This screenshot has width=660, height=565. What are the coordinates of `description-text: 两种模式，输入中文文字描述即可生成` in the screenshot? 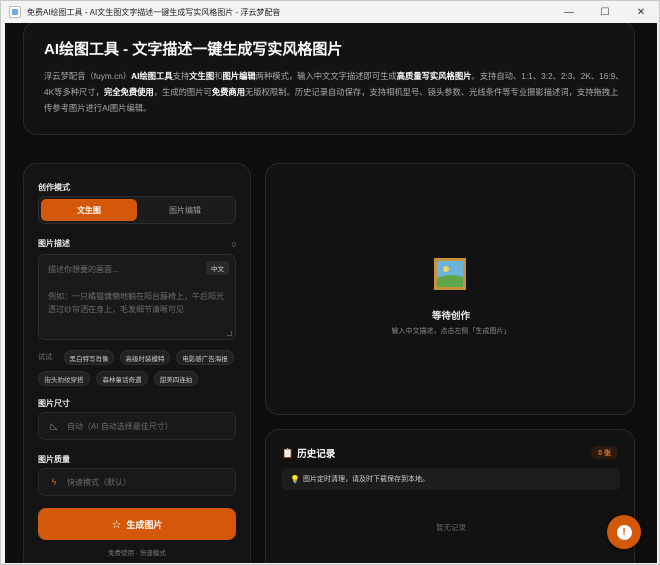 It's located at (326, 76).